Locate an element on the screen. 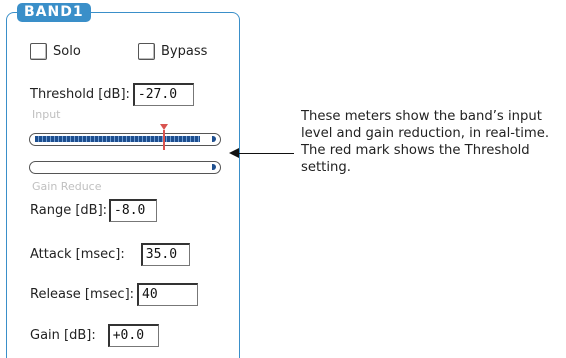  callout-arrow-line is located at coordinates (266, 154).